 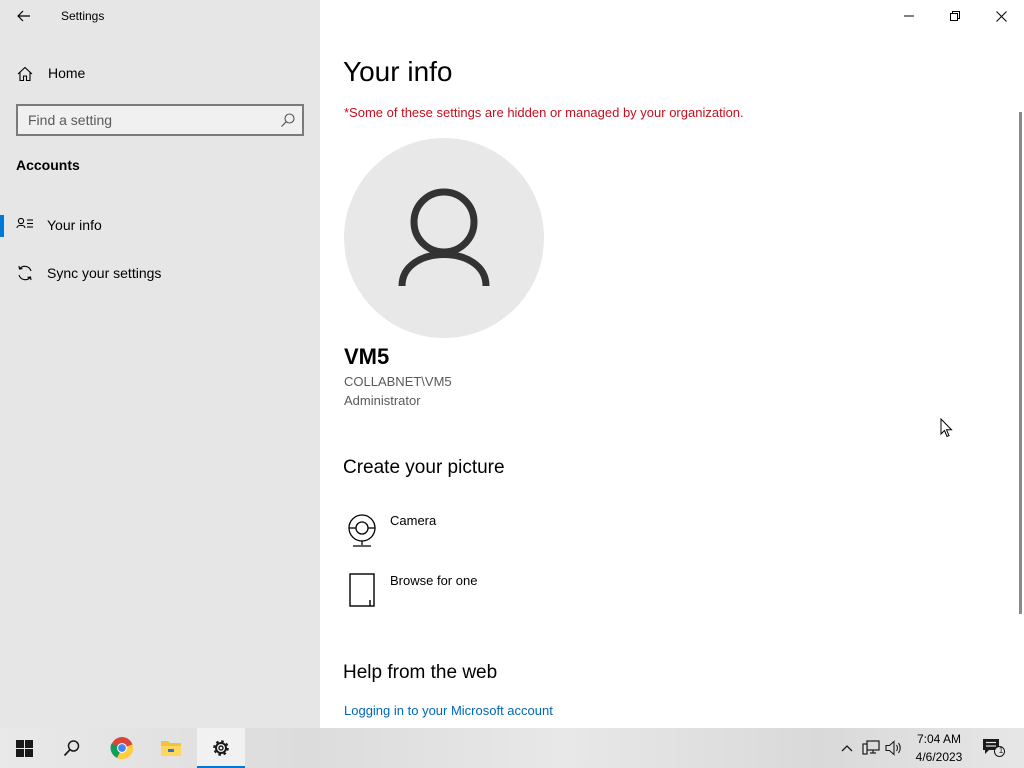 What do you see at coordinates (67, 73) in the screenshot?
I see `nav-home-label: Home` at bounding box center [67, 73].